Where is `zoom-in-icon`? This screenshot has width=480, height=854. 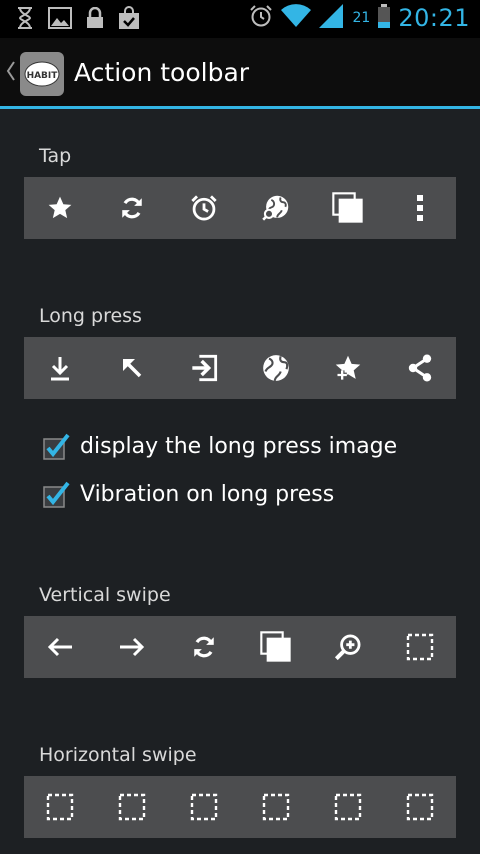
zoom-in-icon is located at coordinates (348, 647).